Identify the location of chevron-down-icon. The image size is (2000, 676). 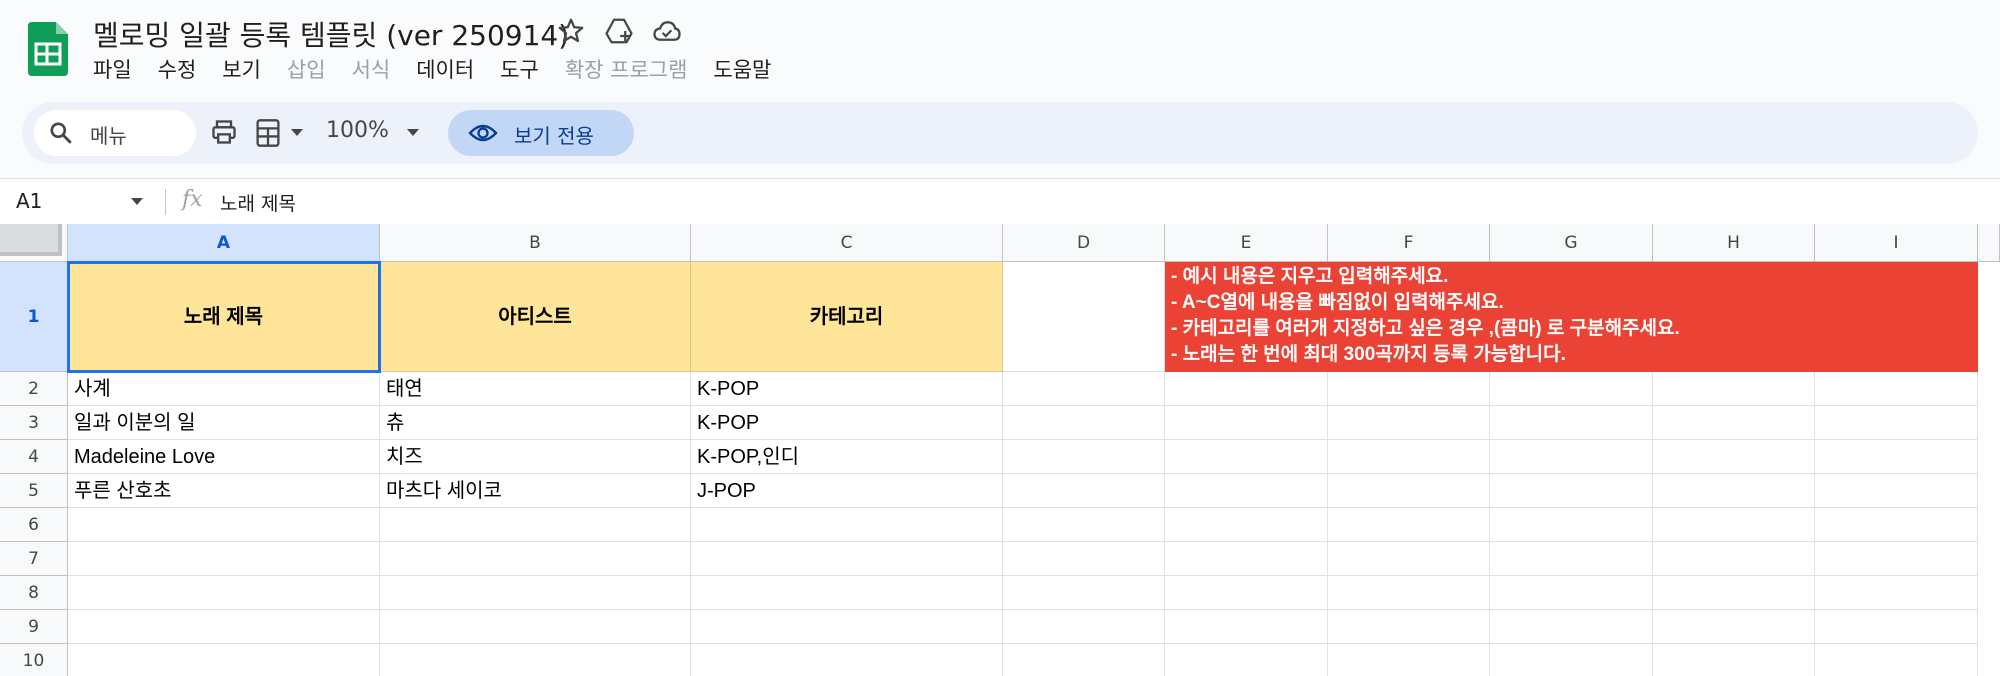
(297, 133).